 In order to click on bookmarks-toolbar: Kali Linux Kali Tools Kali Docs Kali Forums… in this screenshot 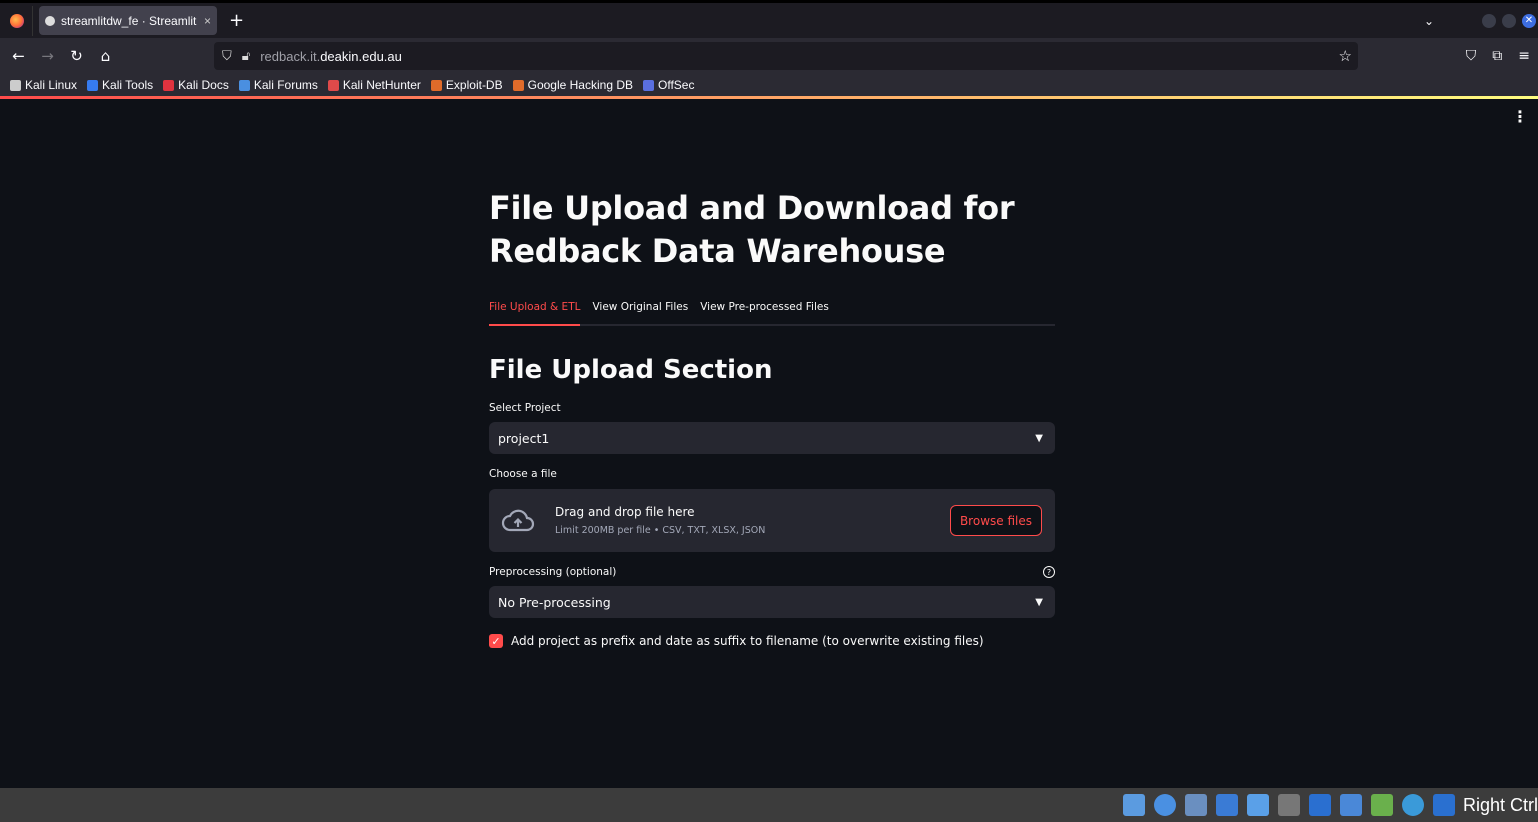, I will do `click(769, 85)`.